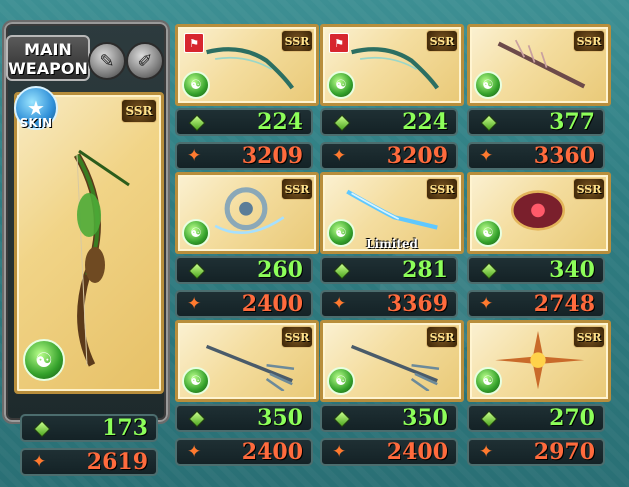 The width and height of the screenshot is (629, 487). Describe the element at coordinates (392, 213) in the screenshot. I see `weapon-card: SSR ☯ Limited` at that location.